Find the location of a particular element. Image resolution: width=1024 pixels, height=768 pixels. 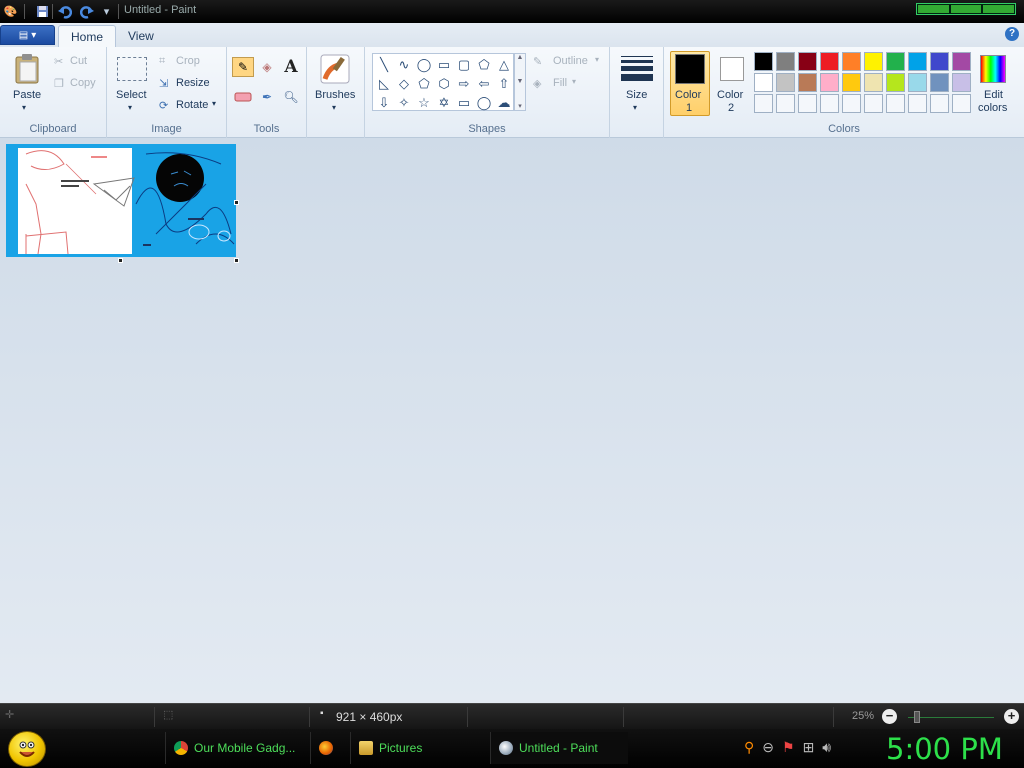

color2-label: Color is located at coordinates (730, 95).